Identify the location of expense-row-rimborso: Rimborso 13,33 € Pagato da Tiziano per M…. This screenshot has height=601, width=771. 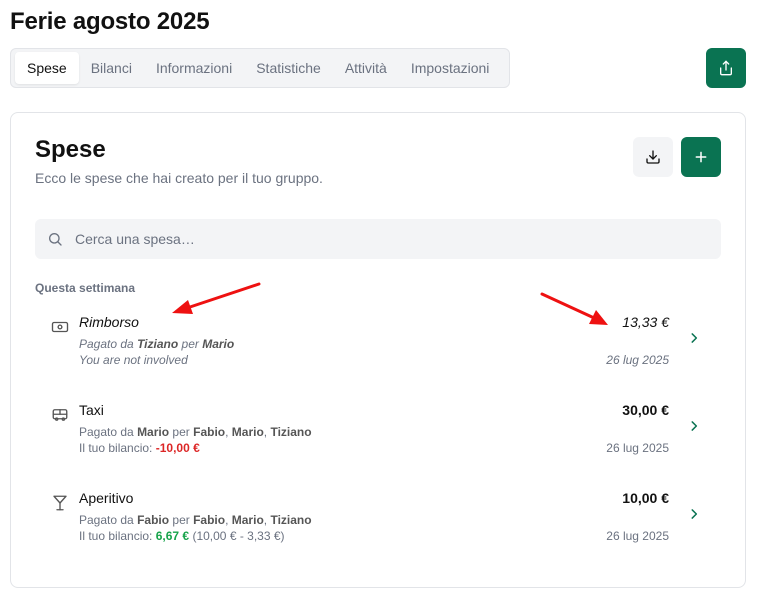
(378, 349).